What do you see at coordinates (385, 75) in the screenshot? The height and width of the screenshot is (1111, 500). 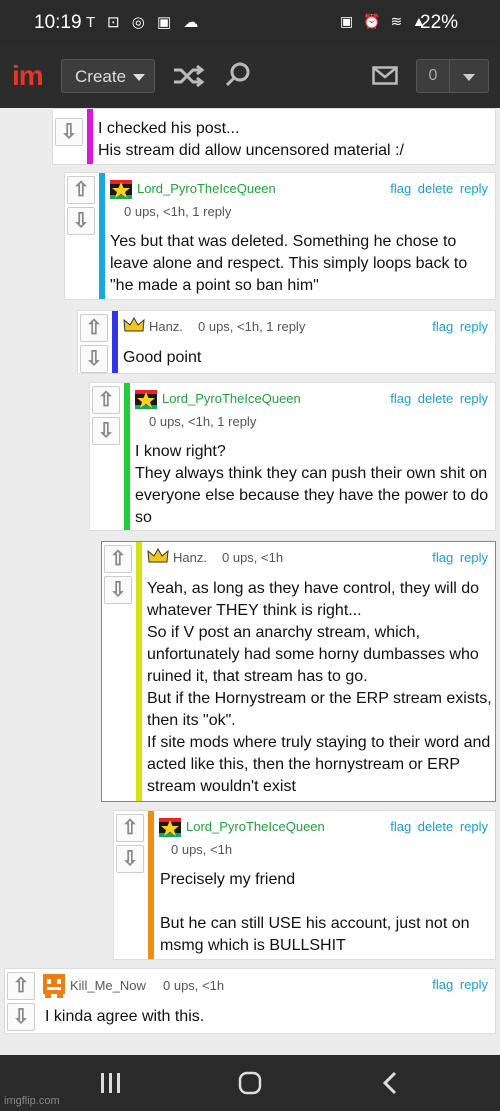 I see `mail-icon` at bounding box center [385, 75].